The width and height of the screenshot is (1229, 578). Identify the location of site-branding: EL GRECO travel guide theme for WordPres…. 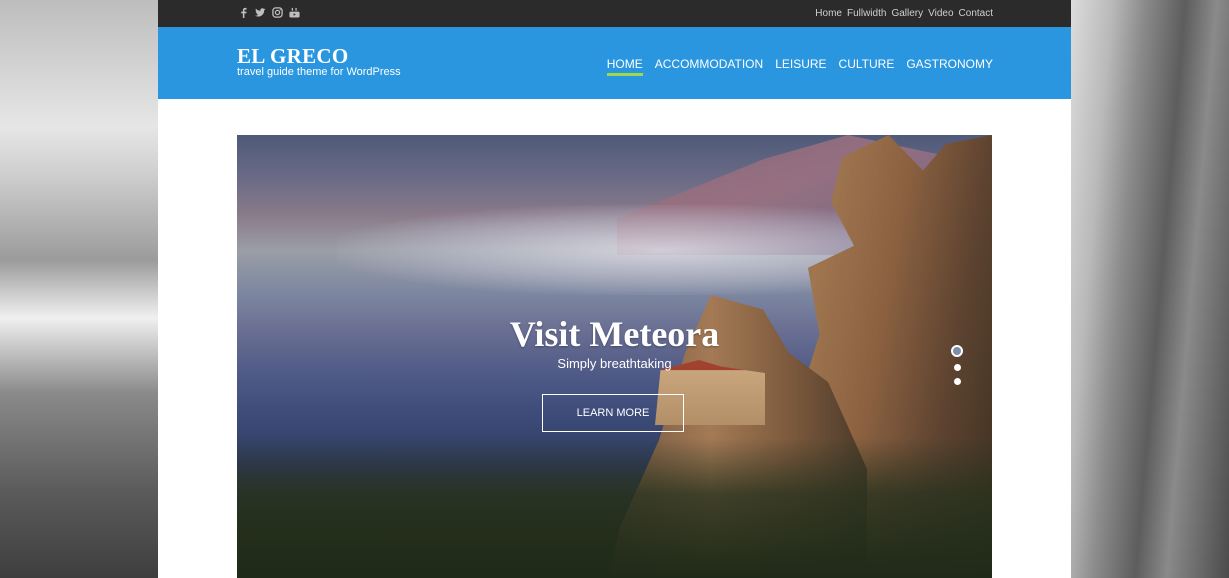
(319, 62).